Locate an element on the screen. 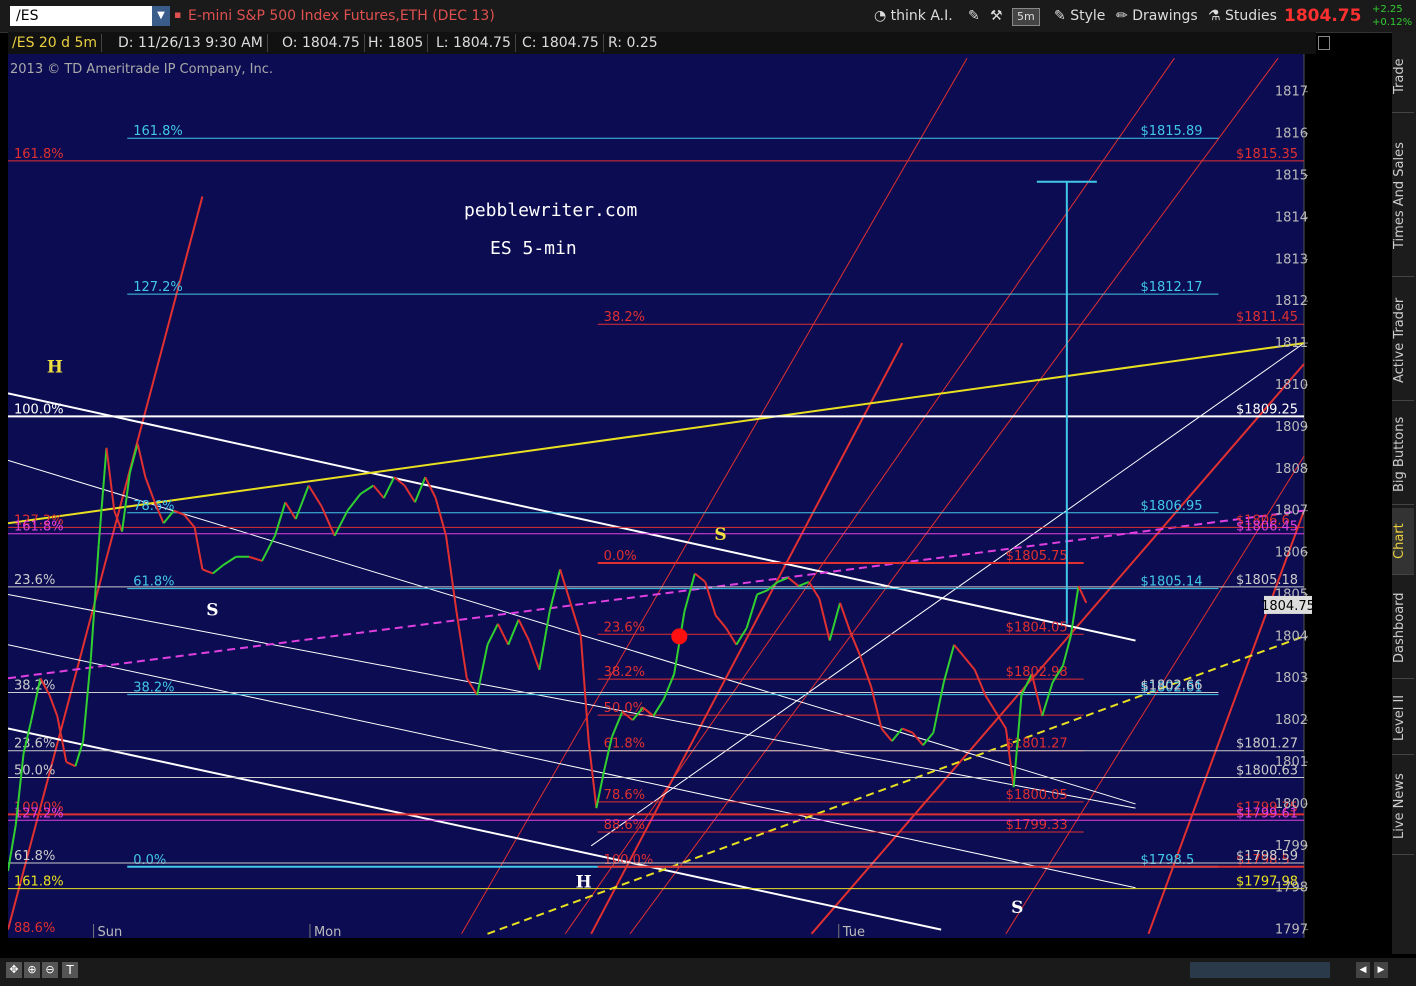 Image resolution: width=1416 pixels, height=986 pixels. pencil-icon: ✏ is located at coordinates (1122, 16).